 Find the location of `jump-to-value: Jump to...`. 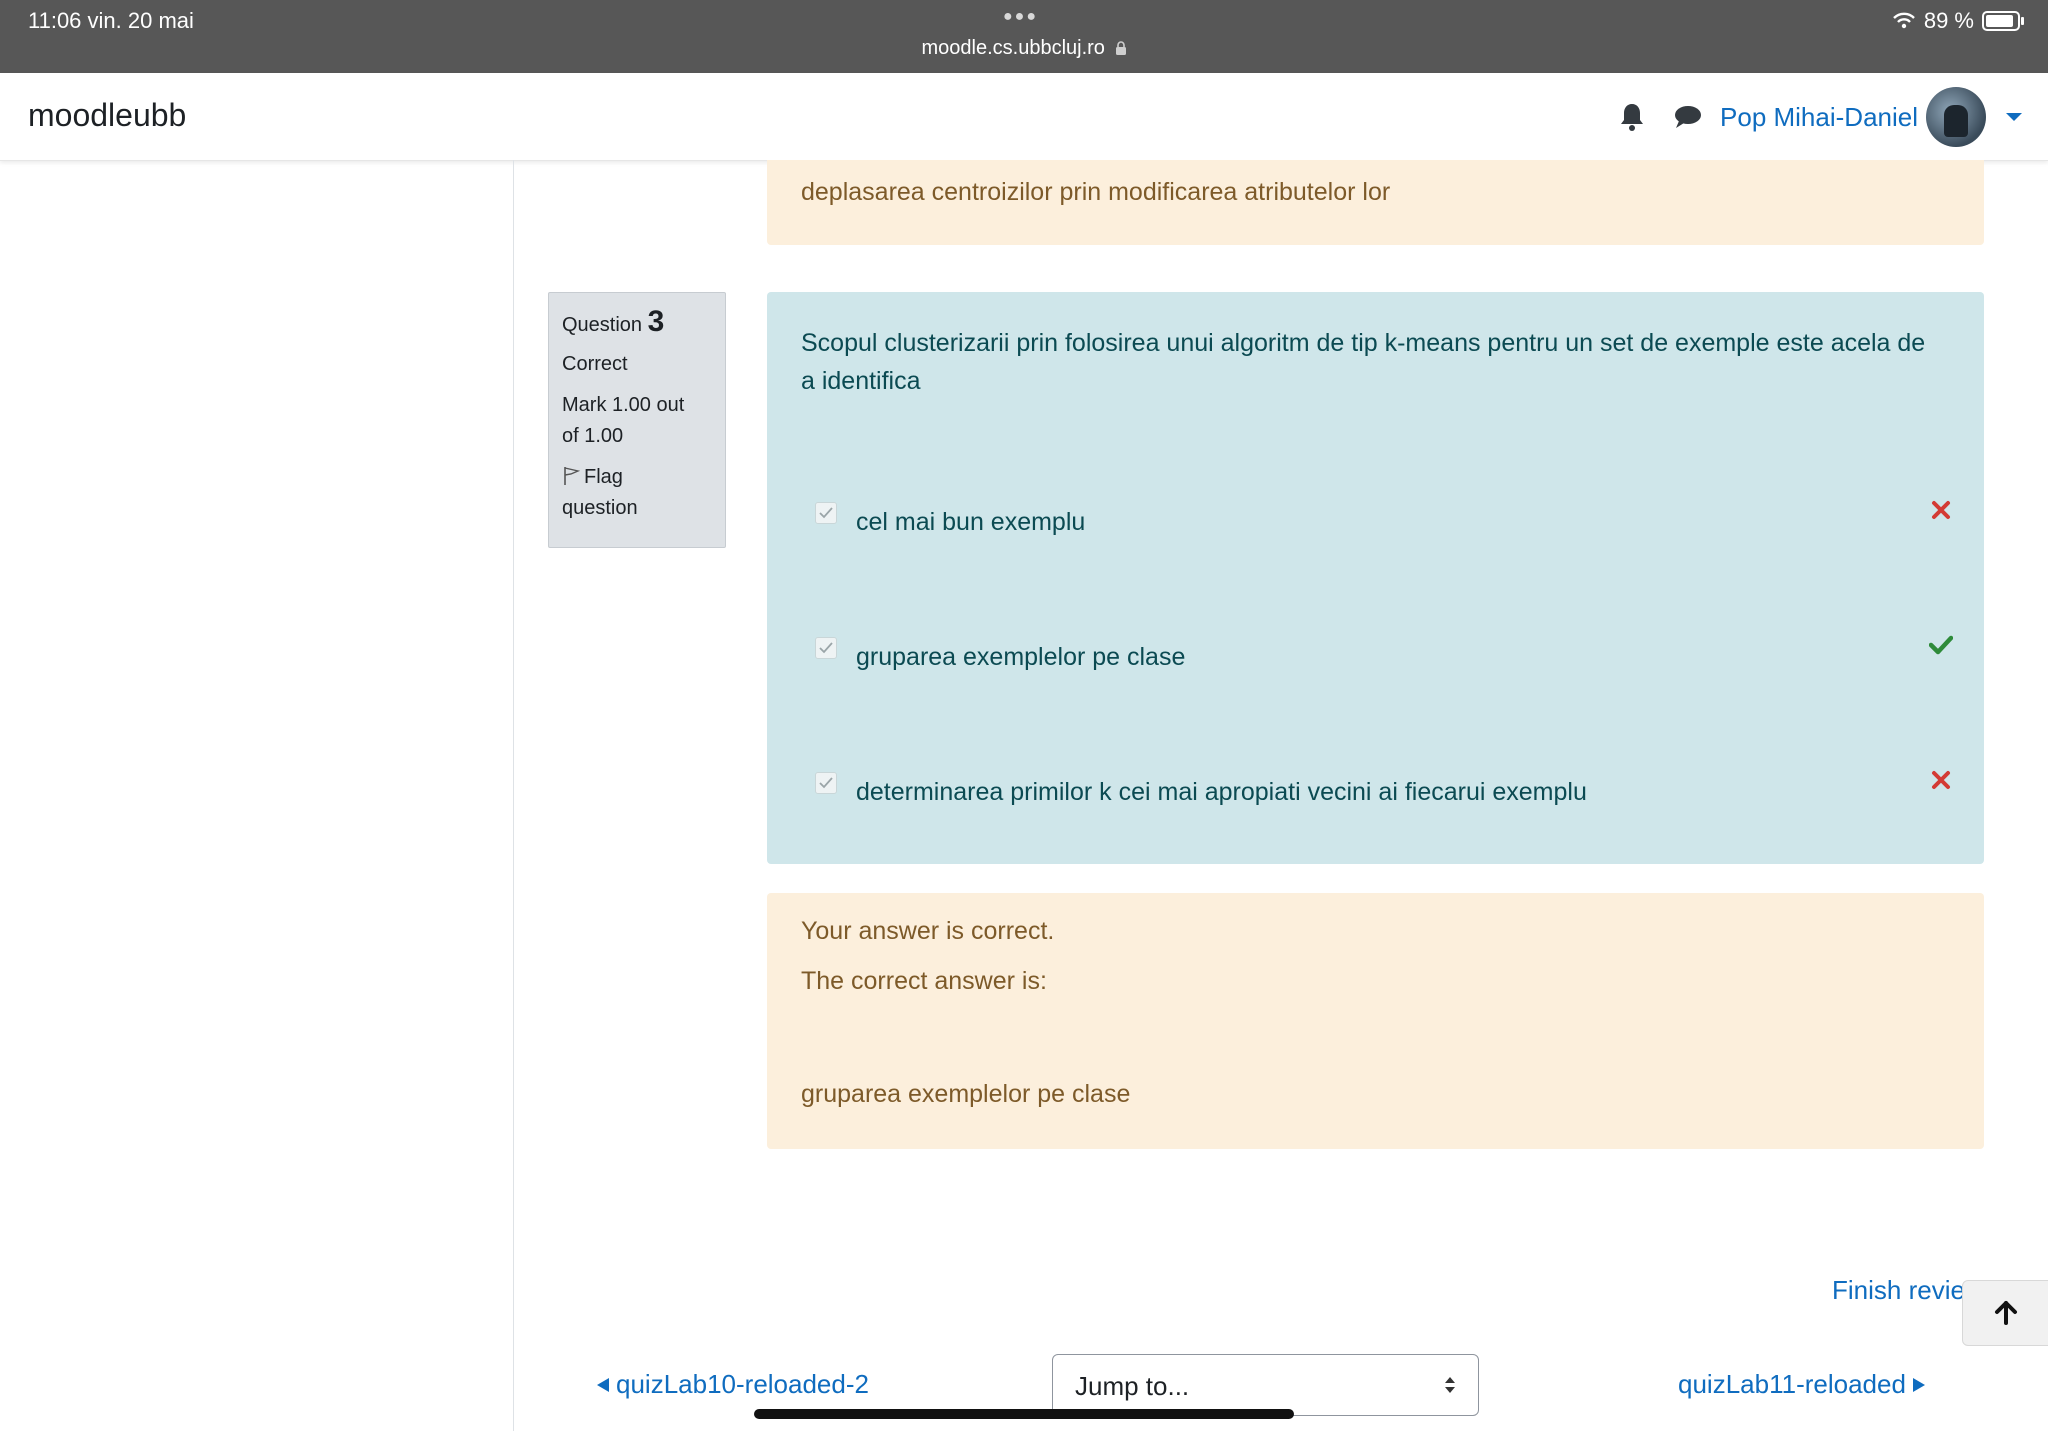

jump-to-value: Jump to... is located at coordinates (1132, 1386).